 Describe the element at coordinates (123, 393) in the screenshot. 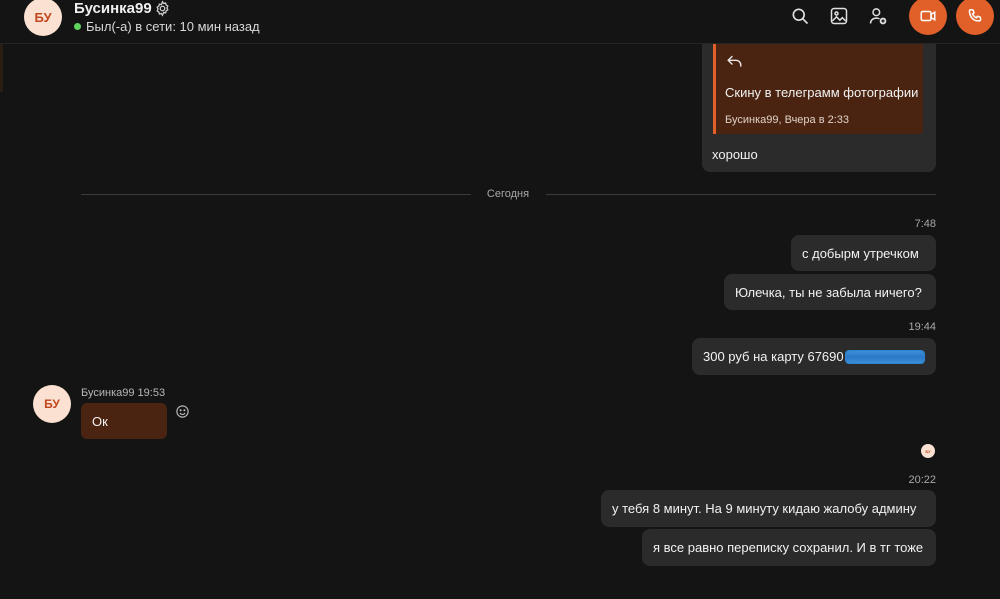

I see `sender-meta: Бусинка99 19:53` at that location.